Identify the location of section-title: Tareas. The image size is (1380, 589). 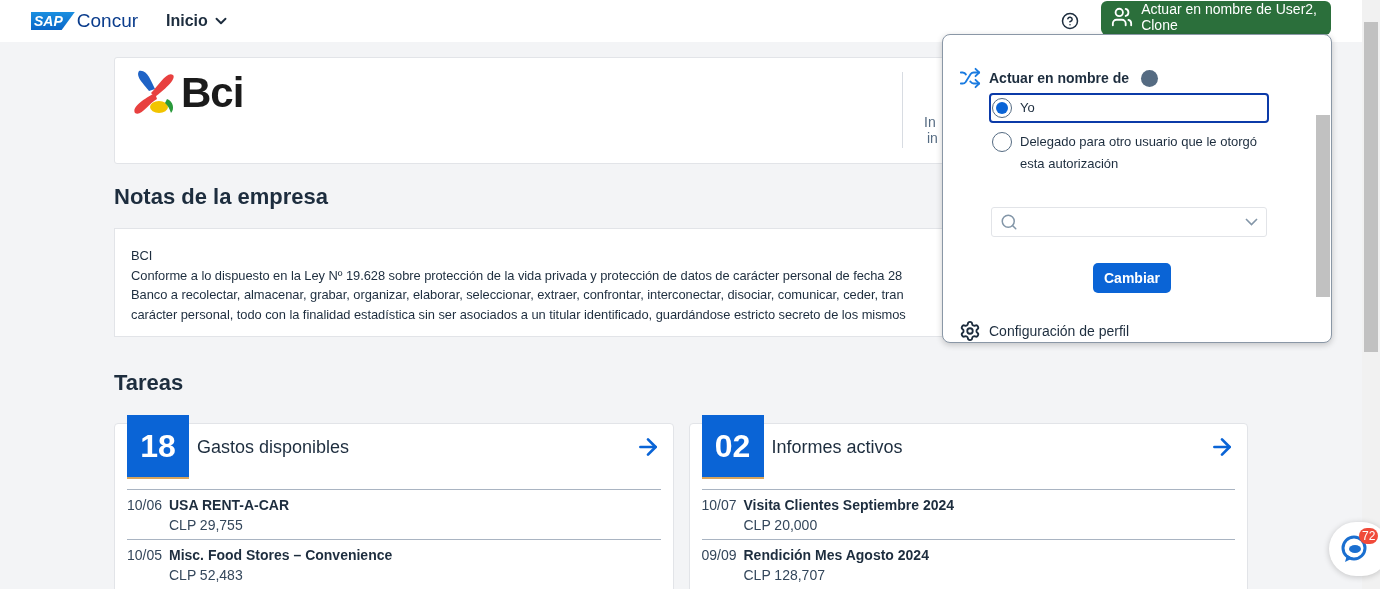
(149, 383).